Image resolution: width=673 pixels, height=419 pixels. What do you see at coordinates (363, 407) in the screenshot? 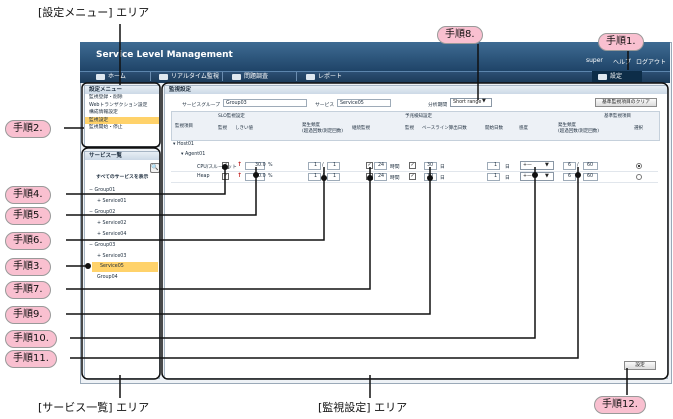
I see `monitoring-area-label: [監視設定] エリア` at bounding box center [363, 407].